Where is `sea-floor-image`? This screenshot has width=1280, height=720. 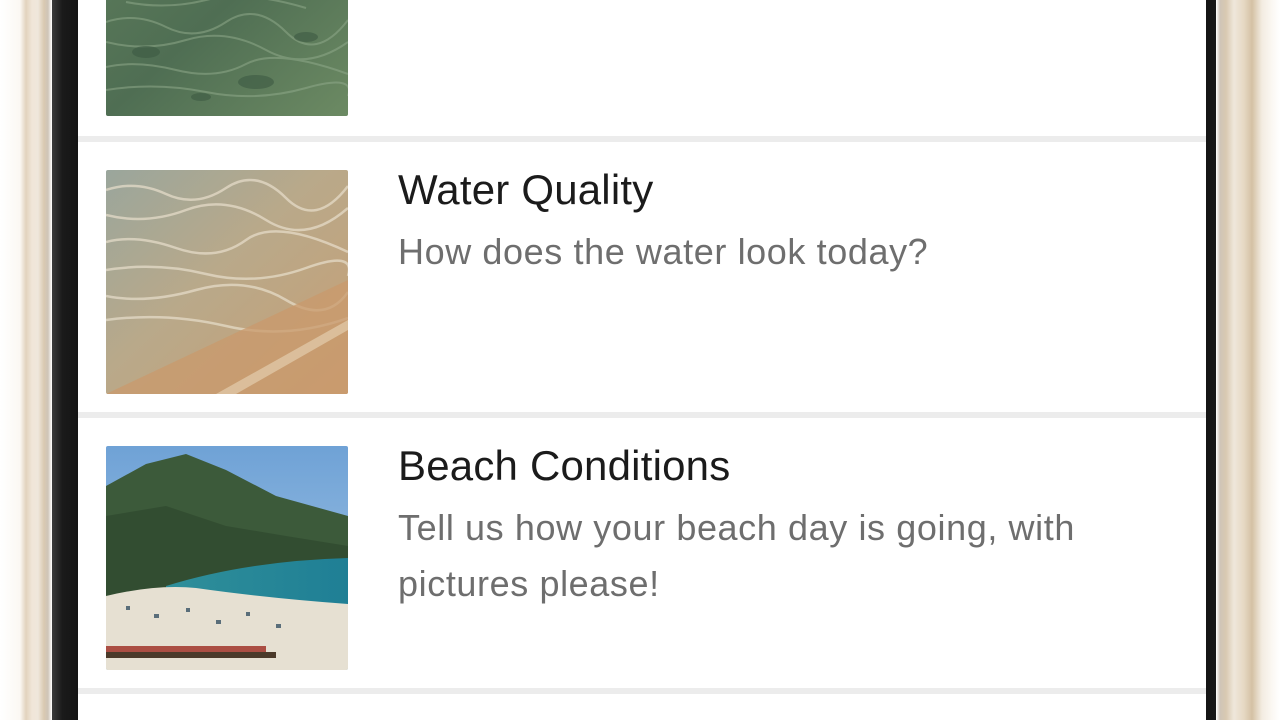 sea-floor-image is located at coordinates (227, 58).